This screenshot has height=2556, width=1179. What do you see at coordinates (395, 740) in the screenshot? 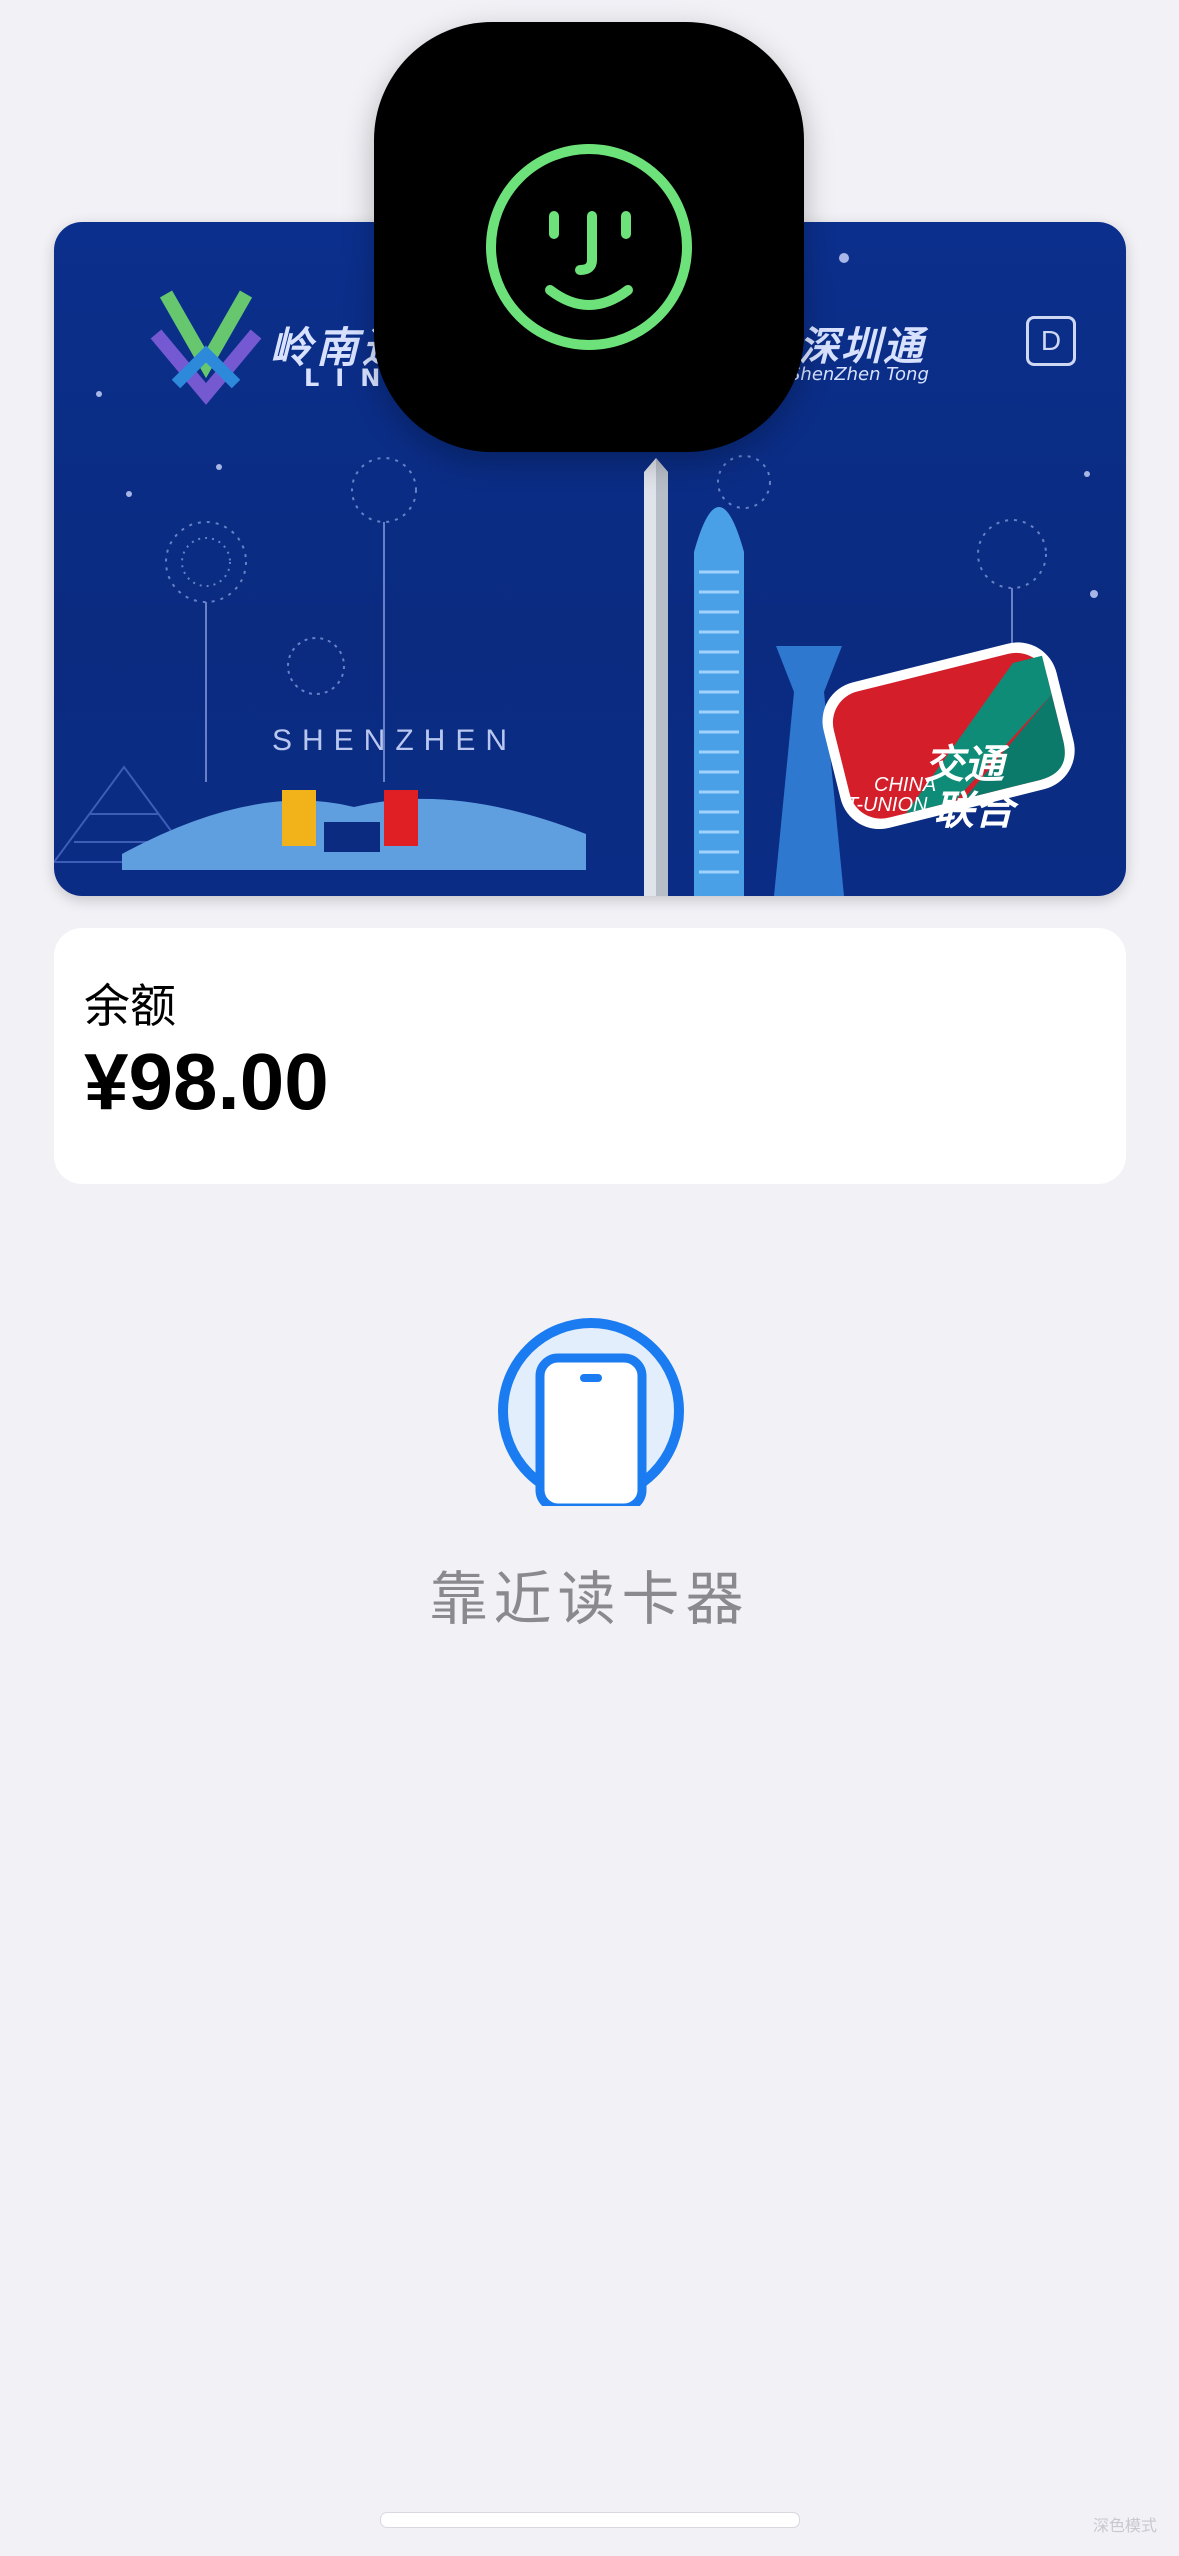
I see `card-city-label: SHENZHEN` at bounding box center [395, 740].